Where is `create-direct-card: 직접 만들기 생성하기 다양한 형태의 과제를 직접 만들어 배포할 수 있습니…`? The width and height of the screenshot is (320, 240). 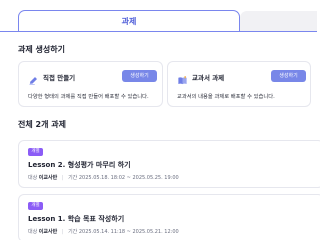 create-direct-card: 직접 만들기 생성하기 다양한 형태의 과제를 직접 만들어 배포할 수 있습니… is located at coordinates (90, 84).